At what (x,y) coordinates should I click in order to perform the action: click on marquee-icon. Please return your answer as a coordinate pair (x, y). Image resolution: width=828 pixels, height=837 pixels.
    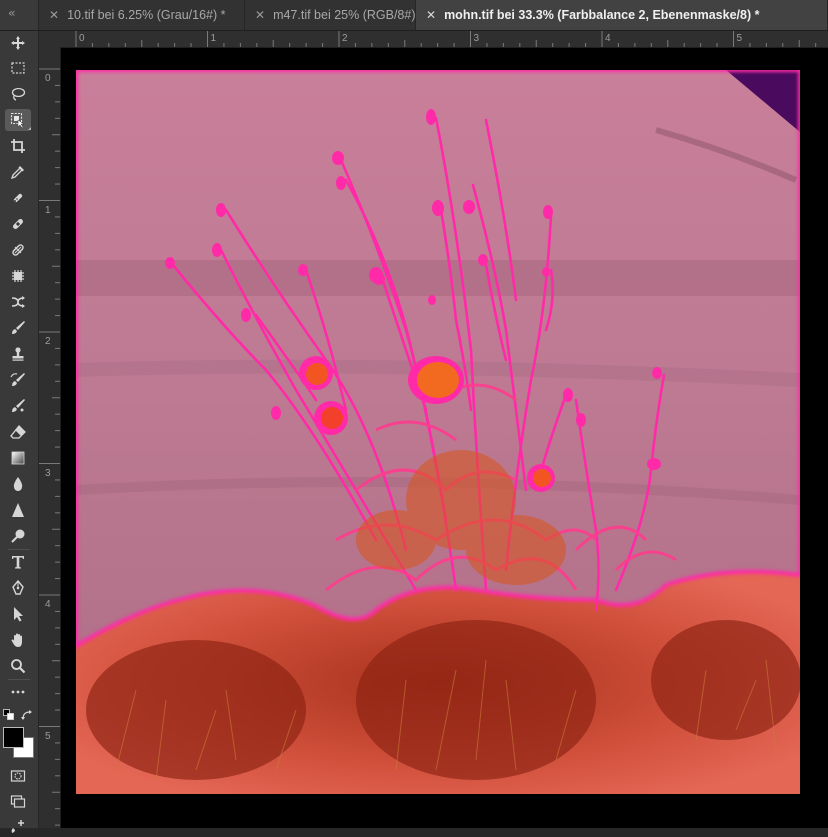
    Looking at the image, I should click on (18, 68).